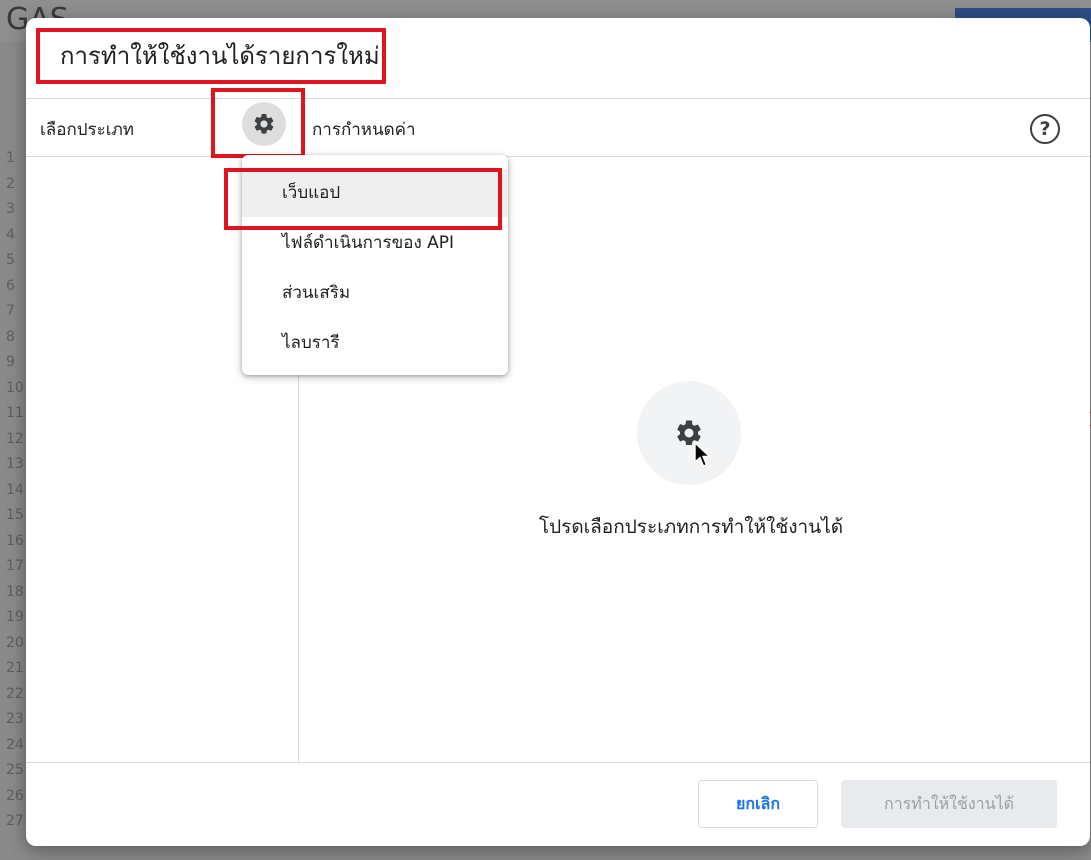 The image size is (1091, 860). What do you see at coordinates (703, 454) in the screenshot?
I see `mouse-cursor-icon` at bounding box center [703, 454].